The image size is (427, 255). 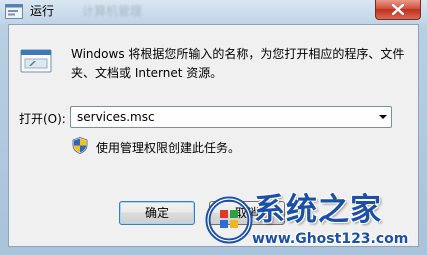 What do you see at coordinates (80, 145) in the screenshot?
I see `uac-shield-icon` at bounding box center [80, 145].